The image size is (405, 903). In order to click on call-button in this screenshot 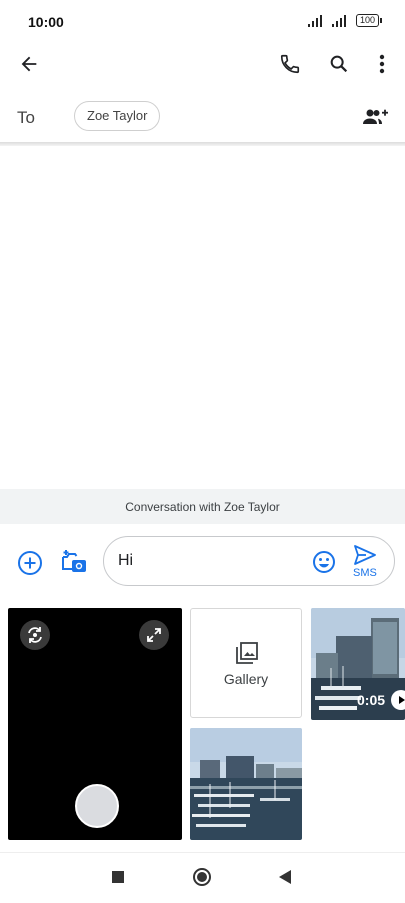, I will do `click(290, 64)`.